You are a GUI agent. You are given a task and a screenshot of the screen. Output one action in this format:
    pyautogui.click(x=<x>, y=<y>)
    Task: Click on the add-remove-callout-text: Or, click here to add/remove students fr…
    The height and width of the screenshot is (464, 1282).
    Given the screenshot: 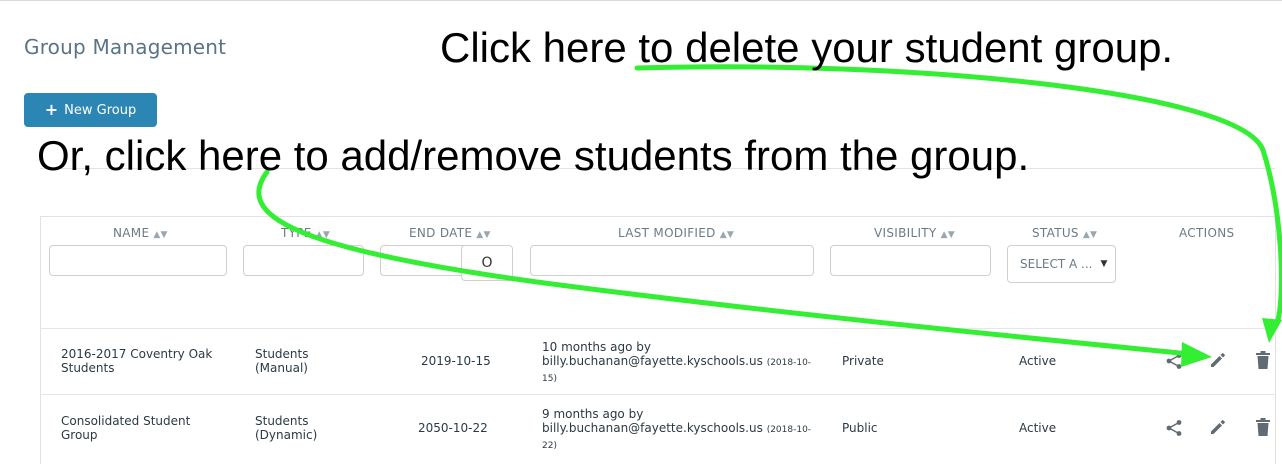 What is the action you would take?
    pyautogui.click(x=533, y=155)
    